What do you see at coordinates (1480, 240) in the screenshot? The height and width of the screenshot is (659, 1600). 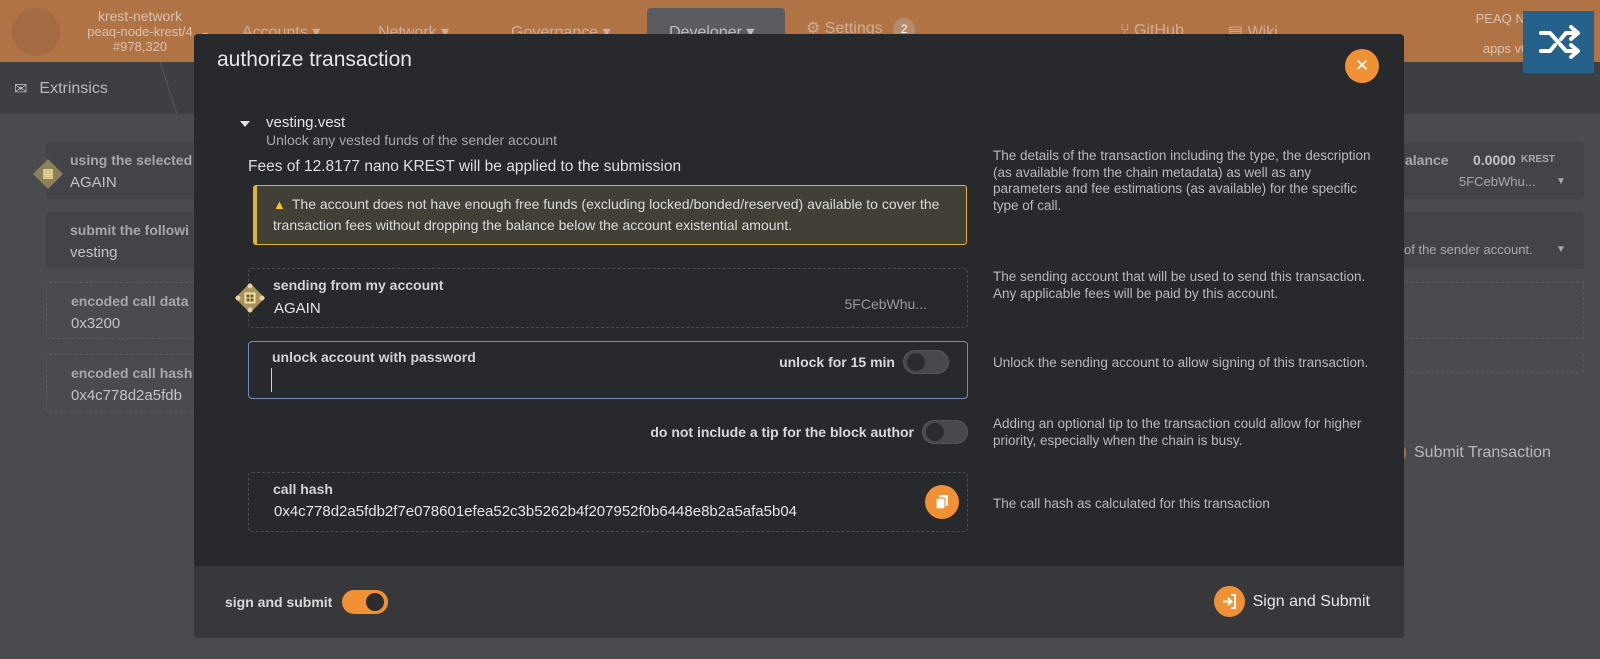 I see `bg-call-description: of the sender account. ▼` at bounding box center [1480, 240].